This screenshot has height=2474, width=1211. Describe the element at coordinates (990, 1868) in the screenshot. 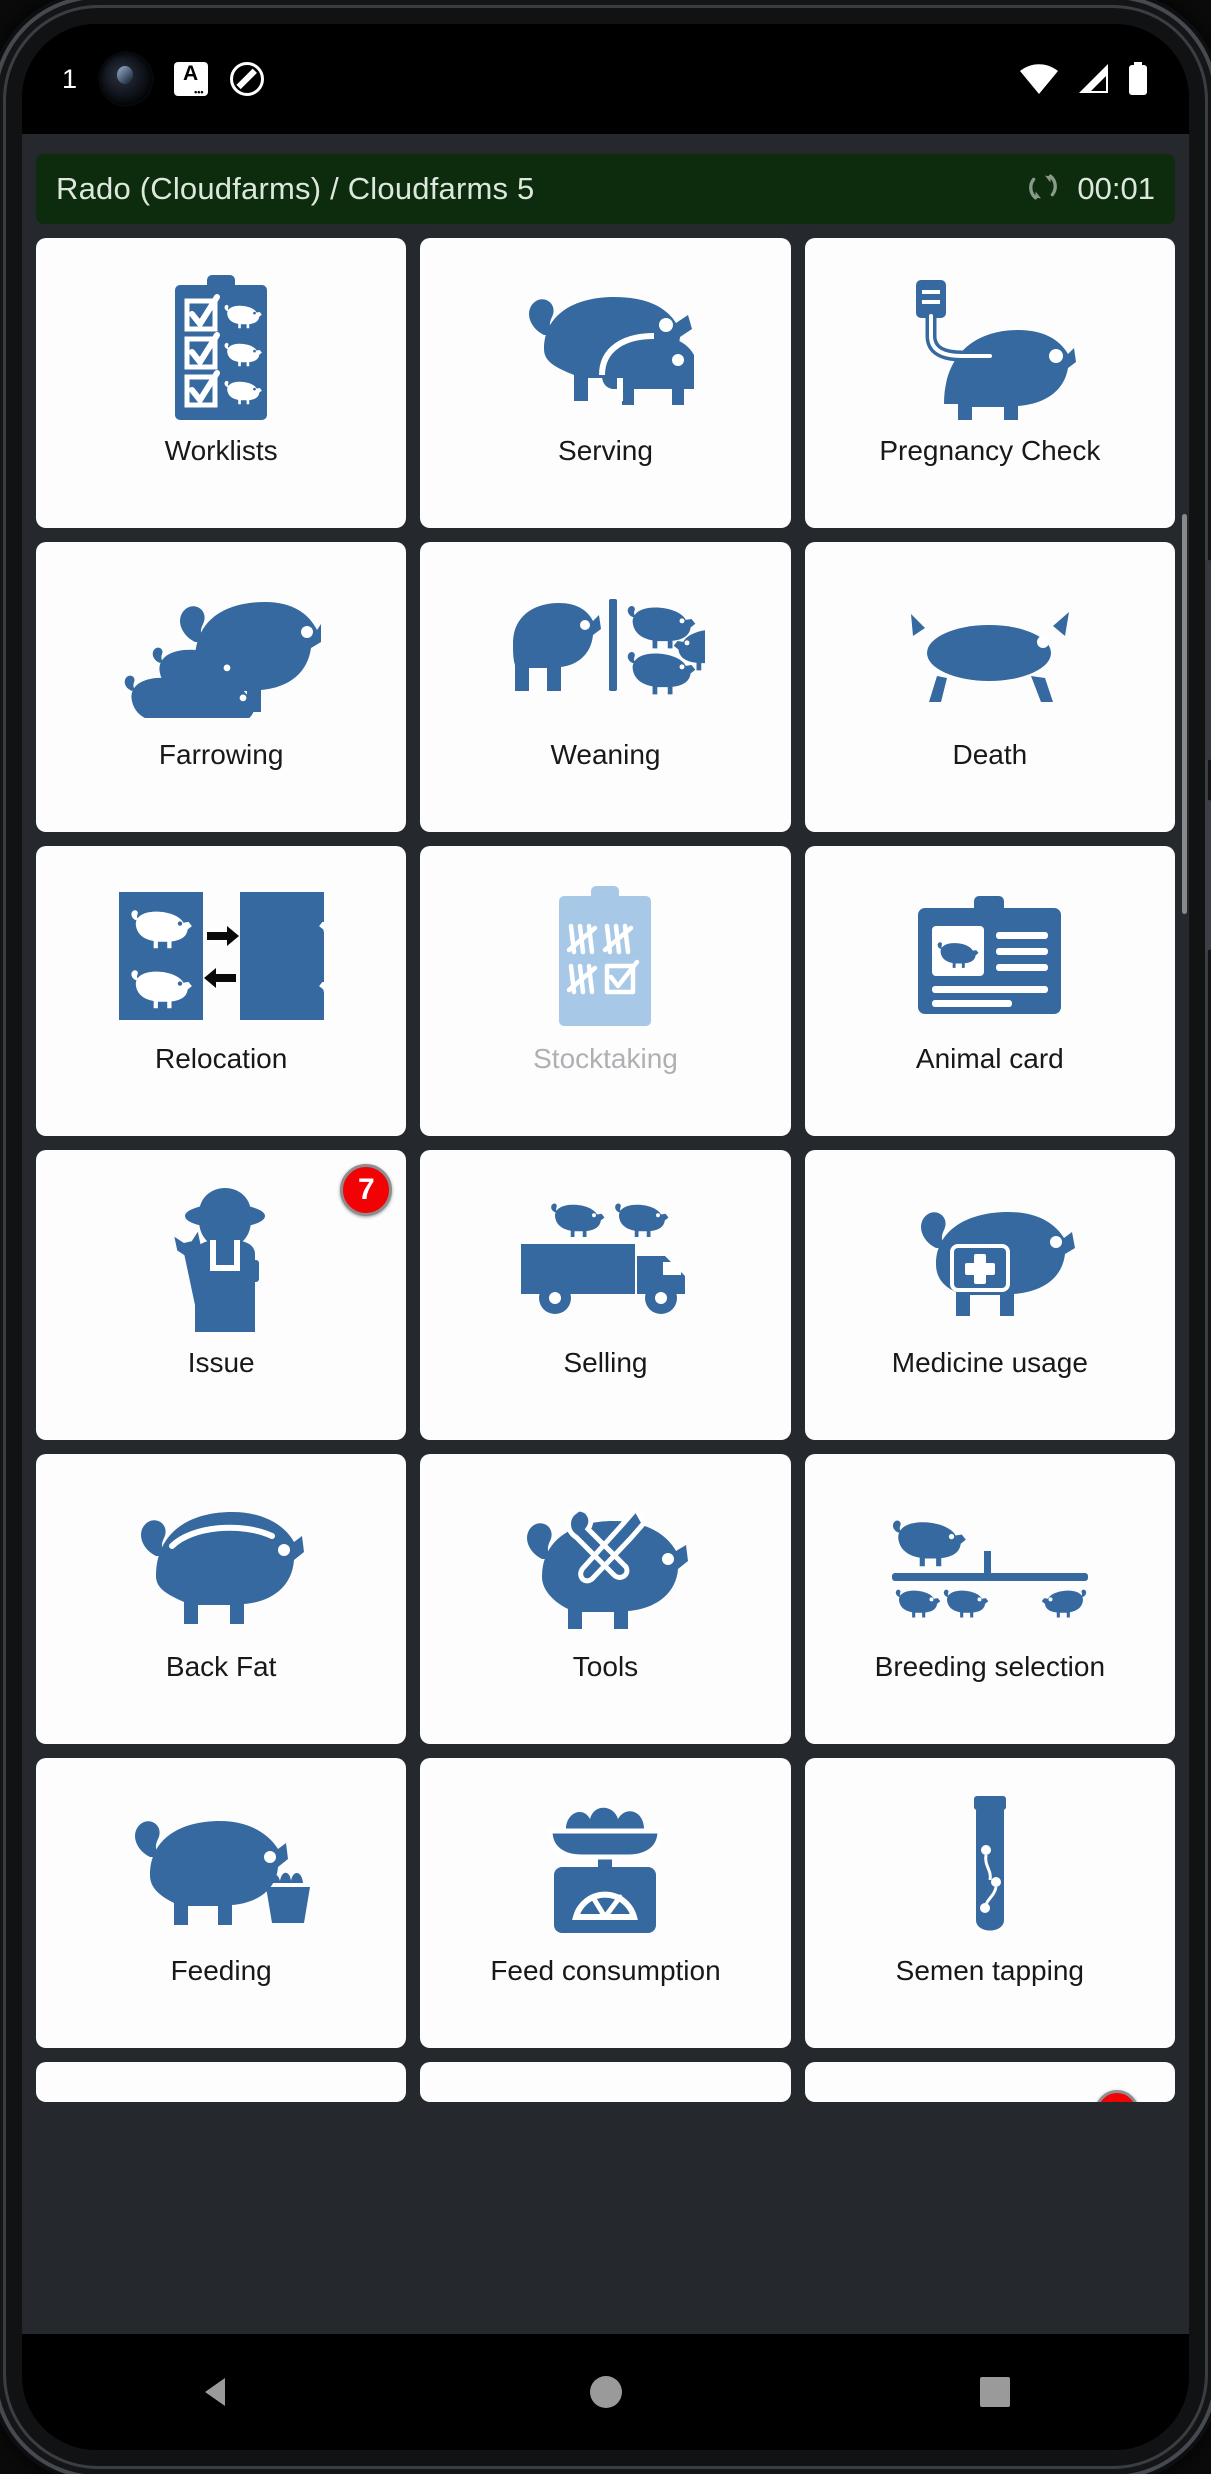

I see `semen-tube-icon` at that location.